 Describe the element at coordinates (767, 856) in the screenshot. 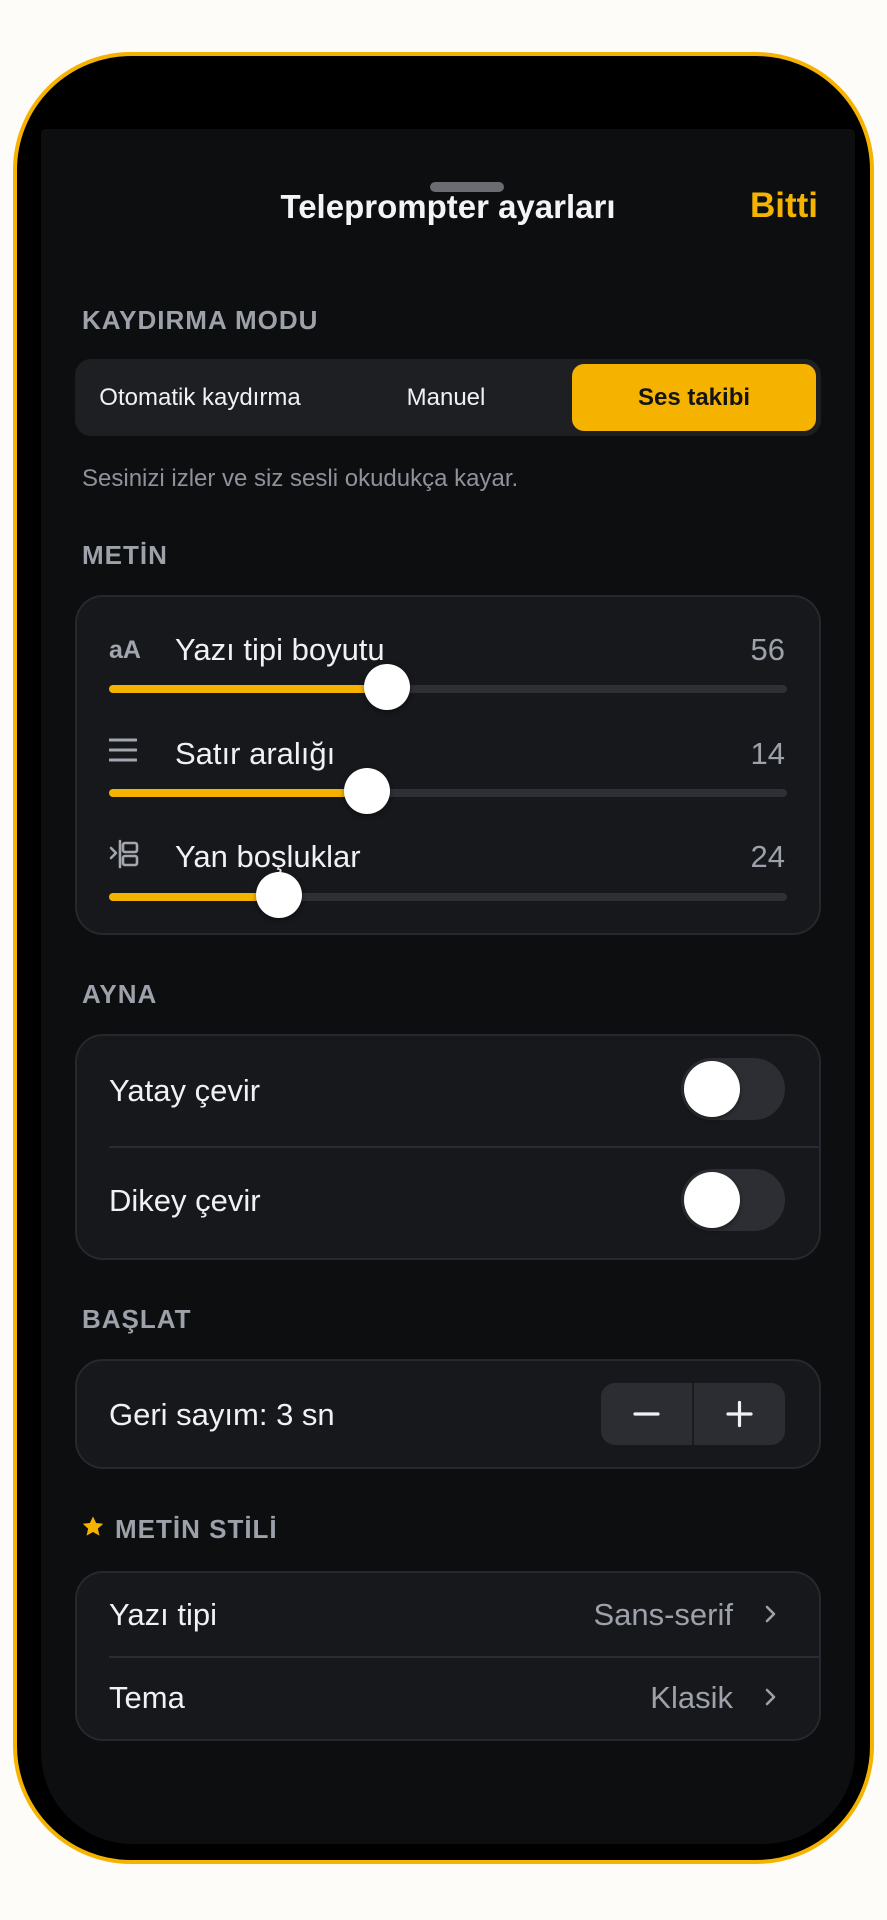

I see `side-margins-value: 24` at that location.